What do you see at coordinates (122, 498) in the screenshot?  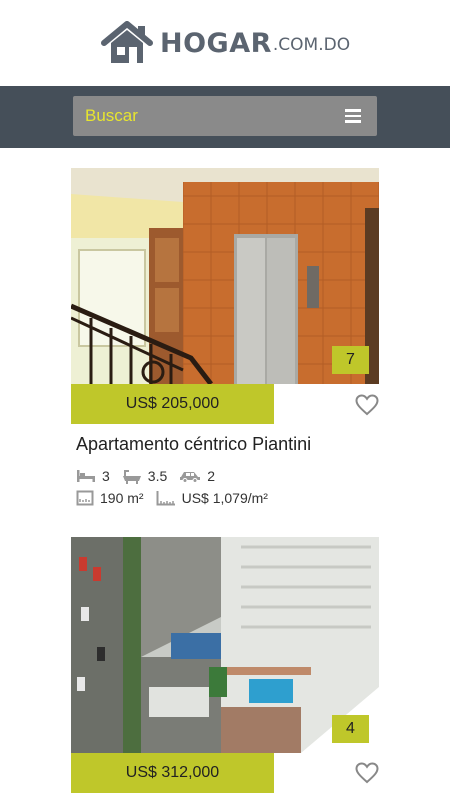 I see `area-value: 190 m²` at bounding box center [122, 498].